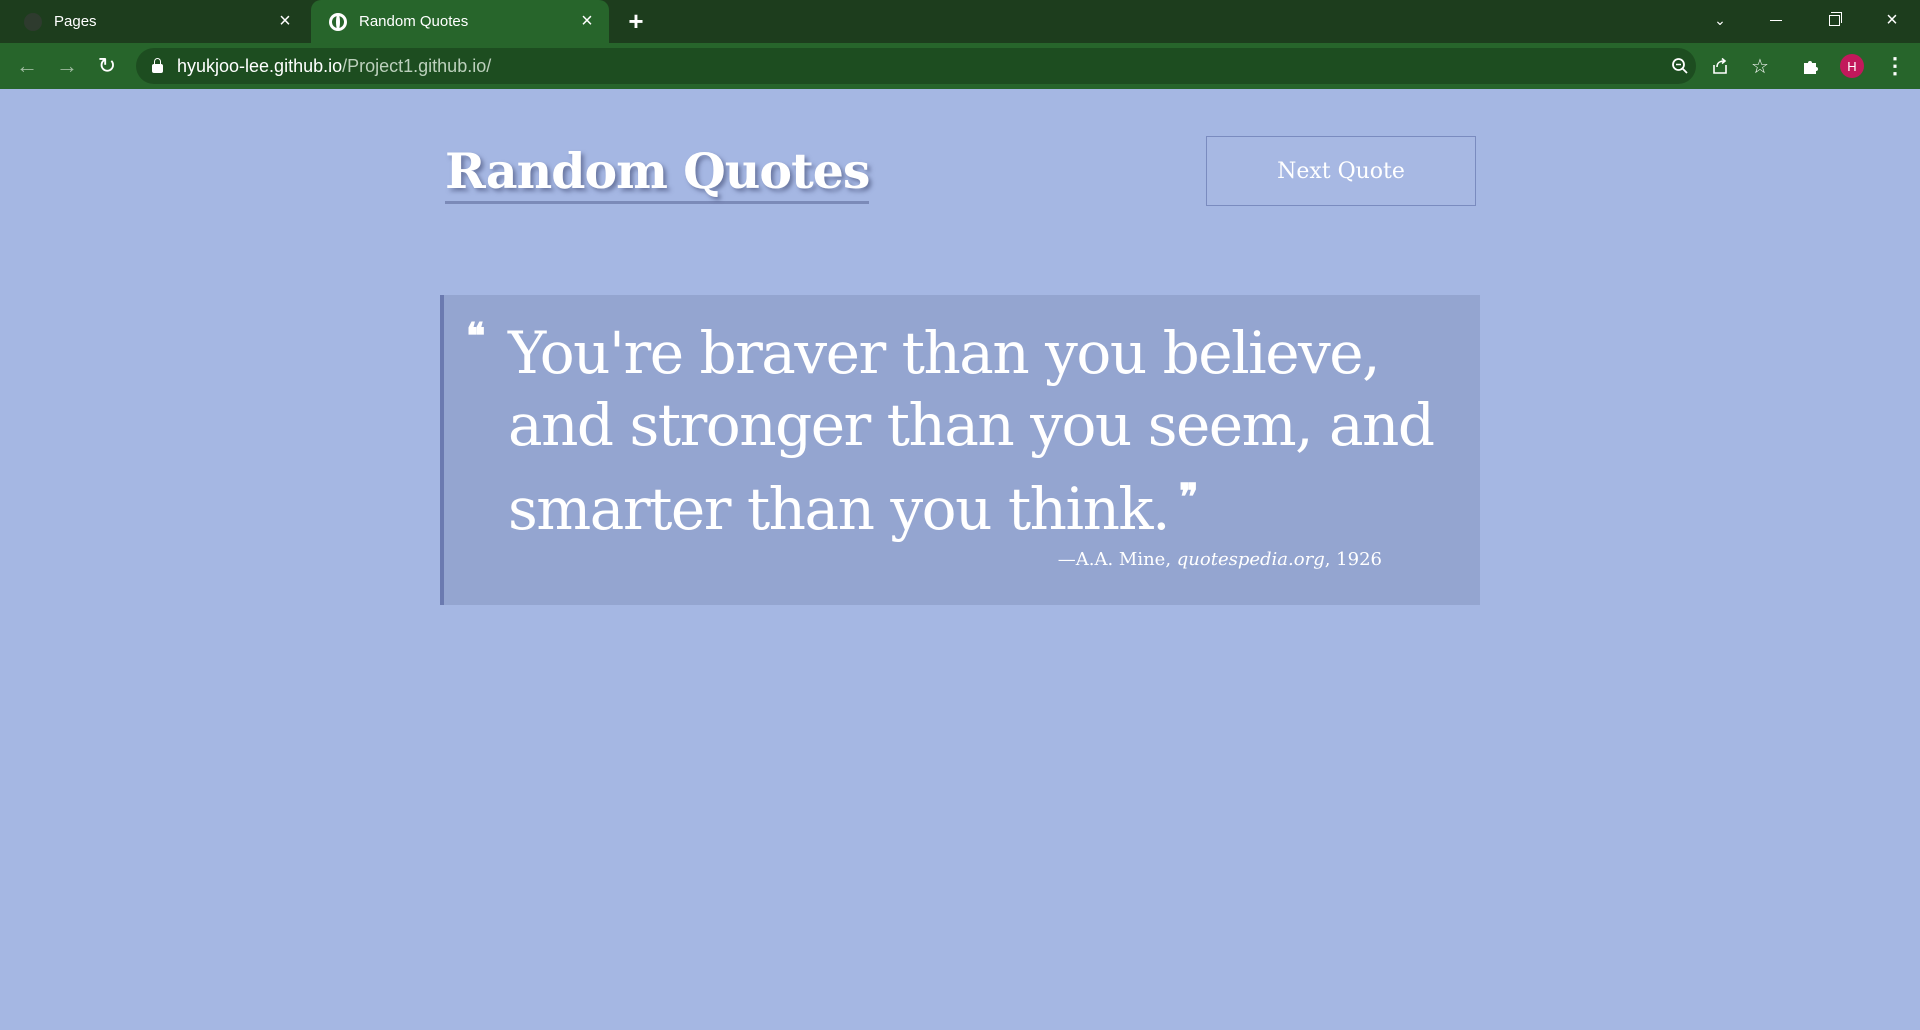 This screenshot has height=1030, width=1920. Describe the element at coordinates (157, 65) in the screenshot. I see `lock-icon` at that location.